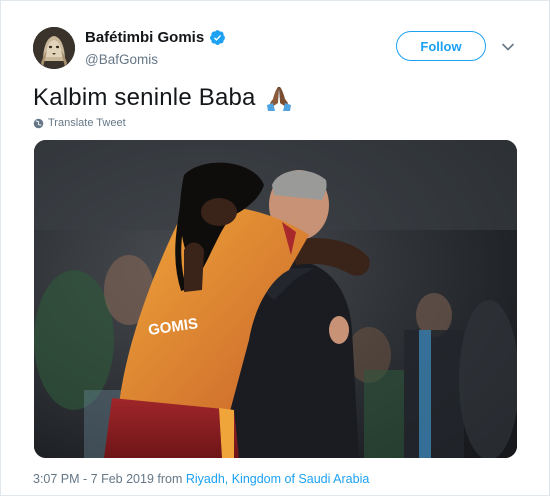 The height and width of the screenshot is (496, 550). I want to click on tweet-text: Kalbim seninle Baba, so click(163, 98).